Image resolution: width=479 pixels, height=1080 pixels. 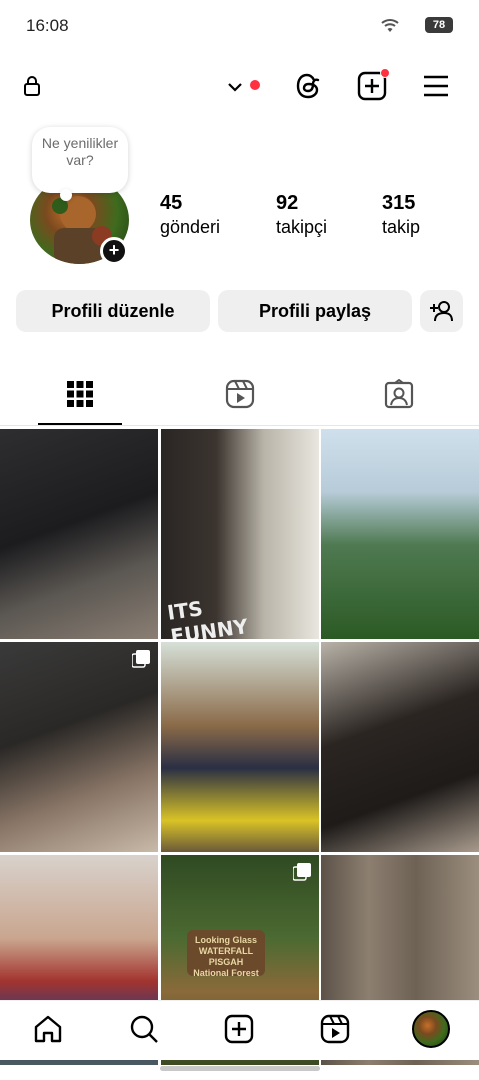 What do you see at coordinates (301, 215) in the screenshot?
I see `stat-followers: 92 takipçi` at bounding box center [301, 215].